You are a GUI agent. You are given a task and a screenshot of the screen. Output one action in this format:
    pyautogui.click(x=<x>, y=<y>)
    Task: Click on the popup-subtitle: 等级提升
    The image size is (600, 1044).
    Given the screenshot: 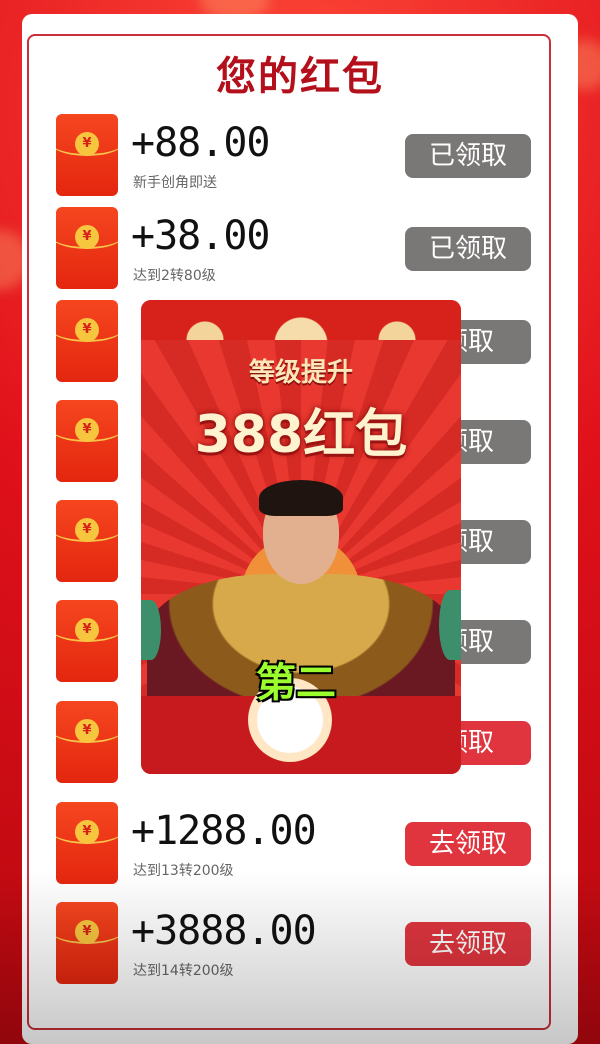 What is the action you would take?
    pyautogui.click(x=300, y=373)
    